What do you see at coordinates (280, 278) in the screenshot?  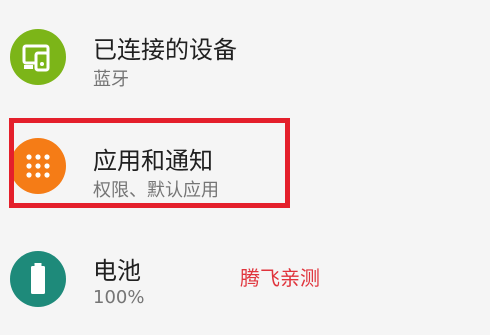 I see `watermark-text: 腾飞亲测` at bounding box center [280, 278].